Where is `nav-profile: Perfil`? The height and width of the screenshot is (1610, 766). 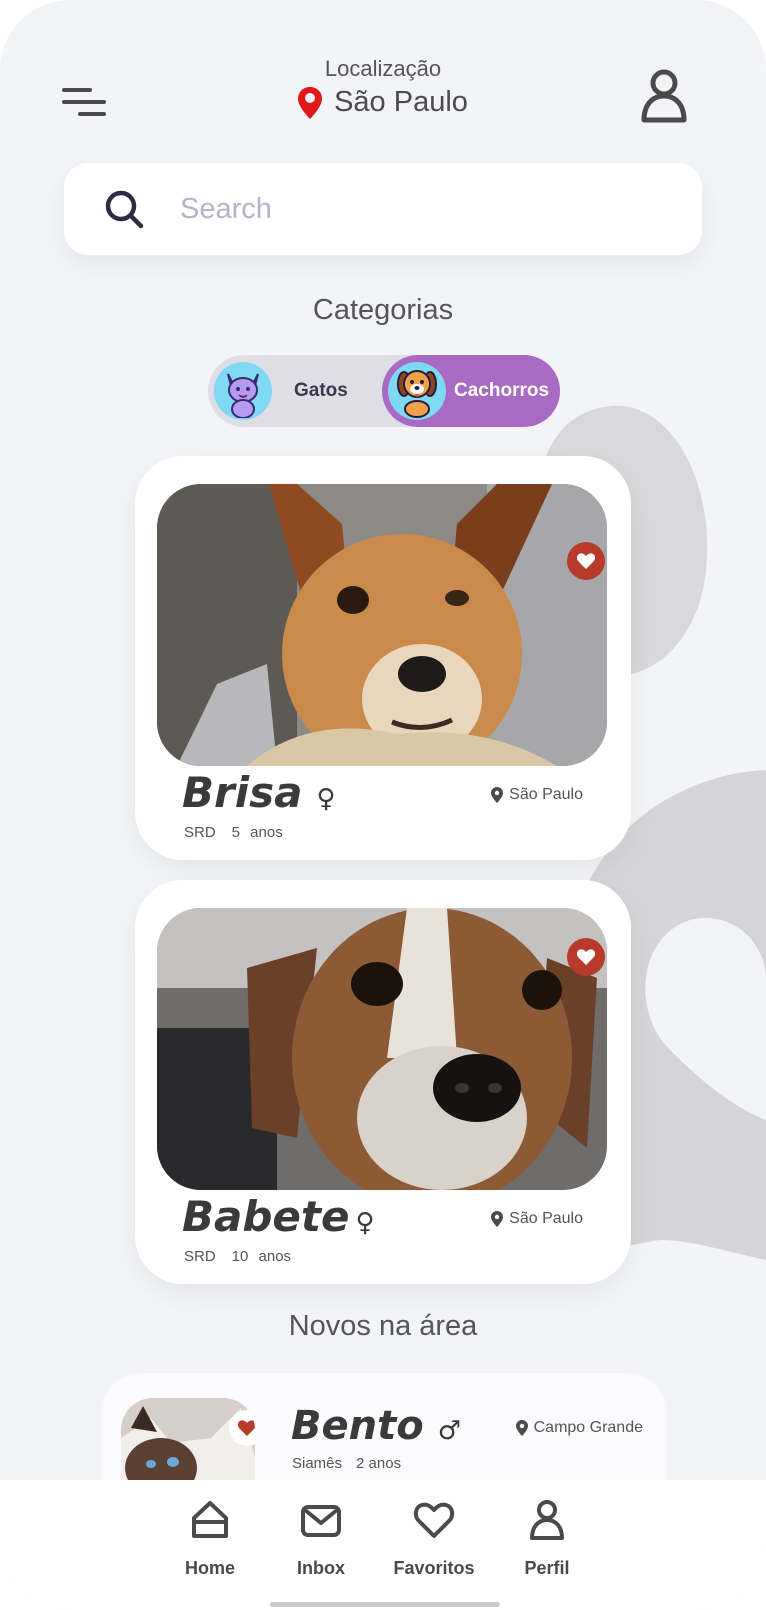 nav-profile: Perfil is located at coordinates (547, 1538).